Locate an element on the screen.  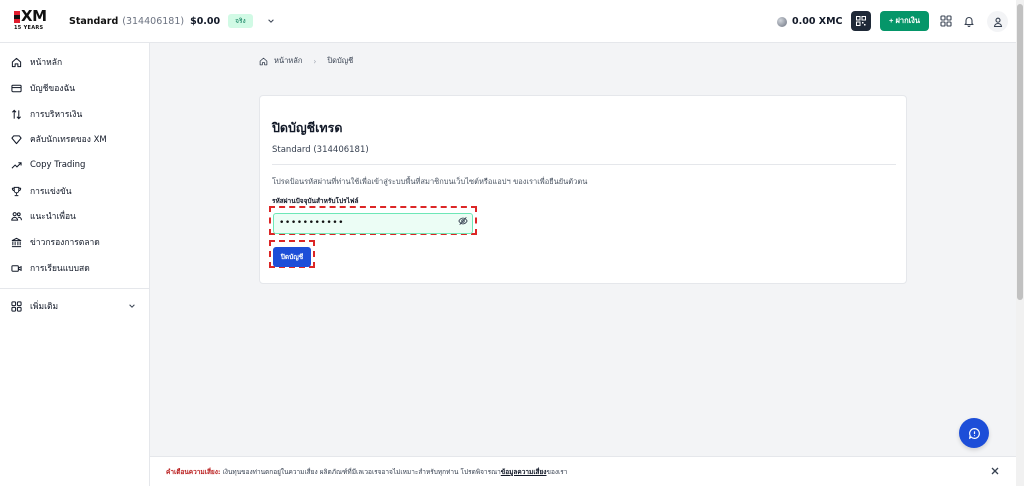
people-icon is located at coordinates (16, 216).